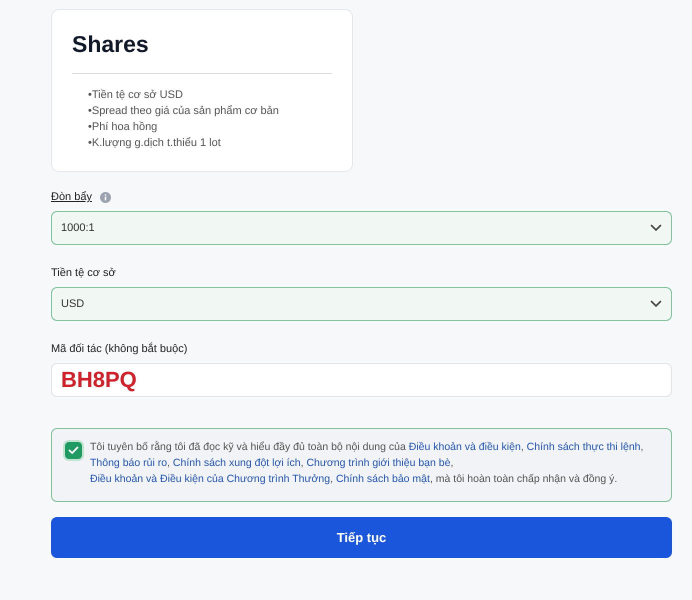 Image resolution: width=692 pixels, height=600 pixels. Describe the element at coordinates (236, 463) in the screenshot. I see `policy-link: Chính sách xung đột lợi ích` at that location.